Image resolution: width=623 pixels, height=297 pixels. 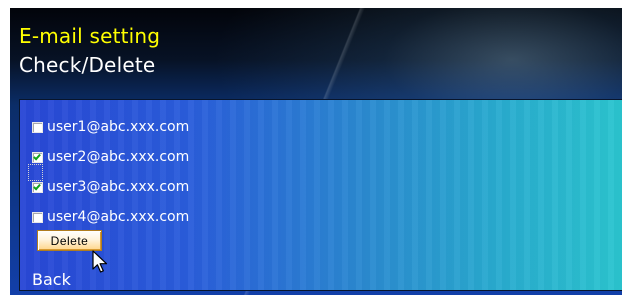 What do you see at coordinates (69, 240) in the screenshot?
I see `delete-button: Delete` at bounding box center [69, 240].